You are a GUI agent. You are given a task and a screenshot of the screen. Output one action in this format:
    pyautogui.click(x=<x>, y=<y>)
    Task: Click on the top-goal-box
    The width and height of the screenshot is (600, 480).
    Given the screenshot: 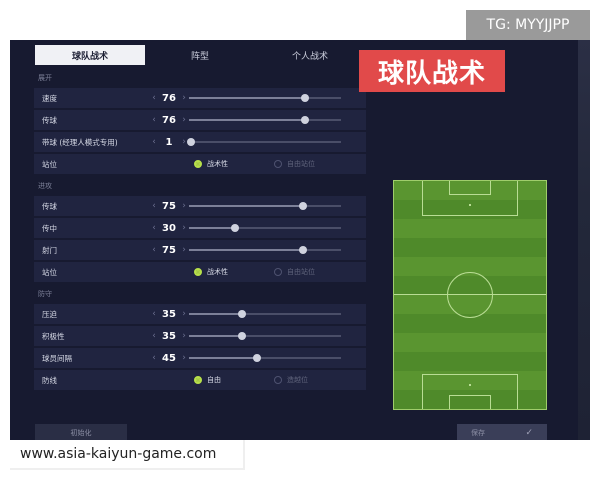 What is the action you would take?
    pyautogui.click(x=470, y=188)
    